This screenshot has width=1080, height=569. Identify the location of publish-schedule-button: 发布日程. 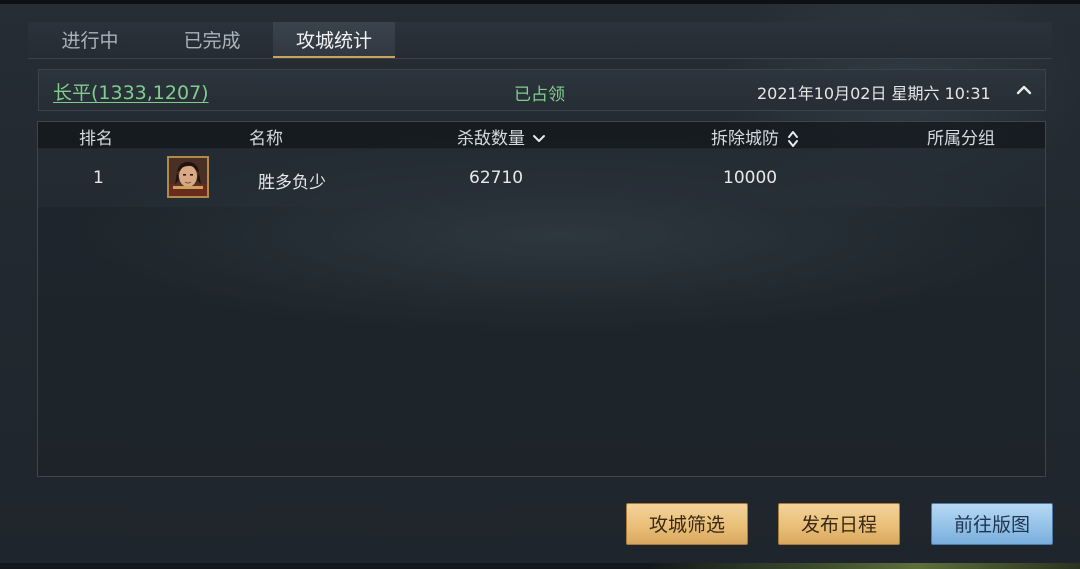
(839, 524).